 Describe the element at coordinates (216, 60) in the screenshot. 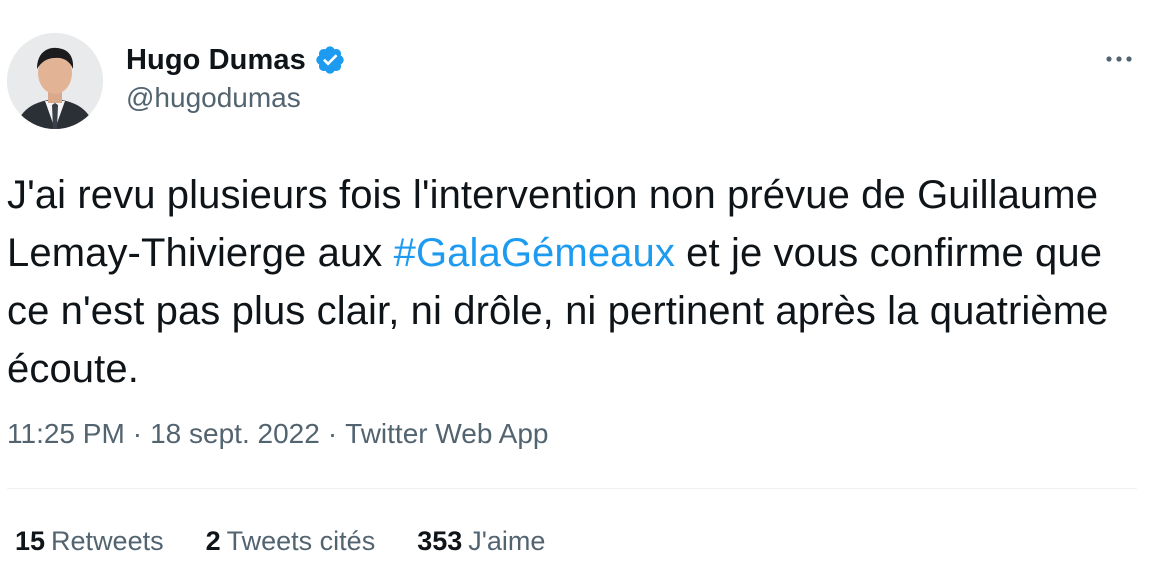

I see `display-name: Hugo Dumas` at that location.